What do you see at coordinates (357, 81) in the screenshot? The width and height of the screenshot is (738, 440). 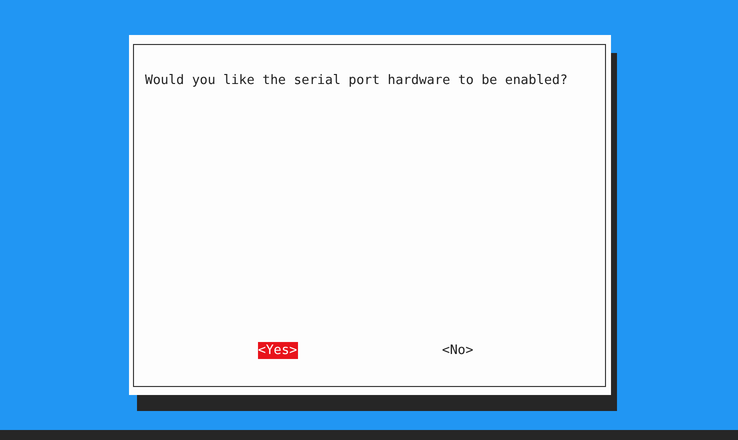 I see `dialog-message: Would you like the serial port hardware to be enabled?` at bounding box center [357, 81].